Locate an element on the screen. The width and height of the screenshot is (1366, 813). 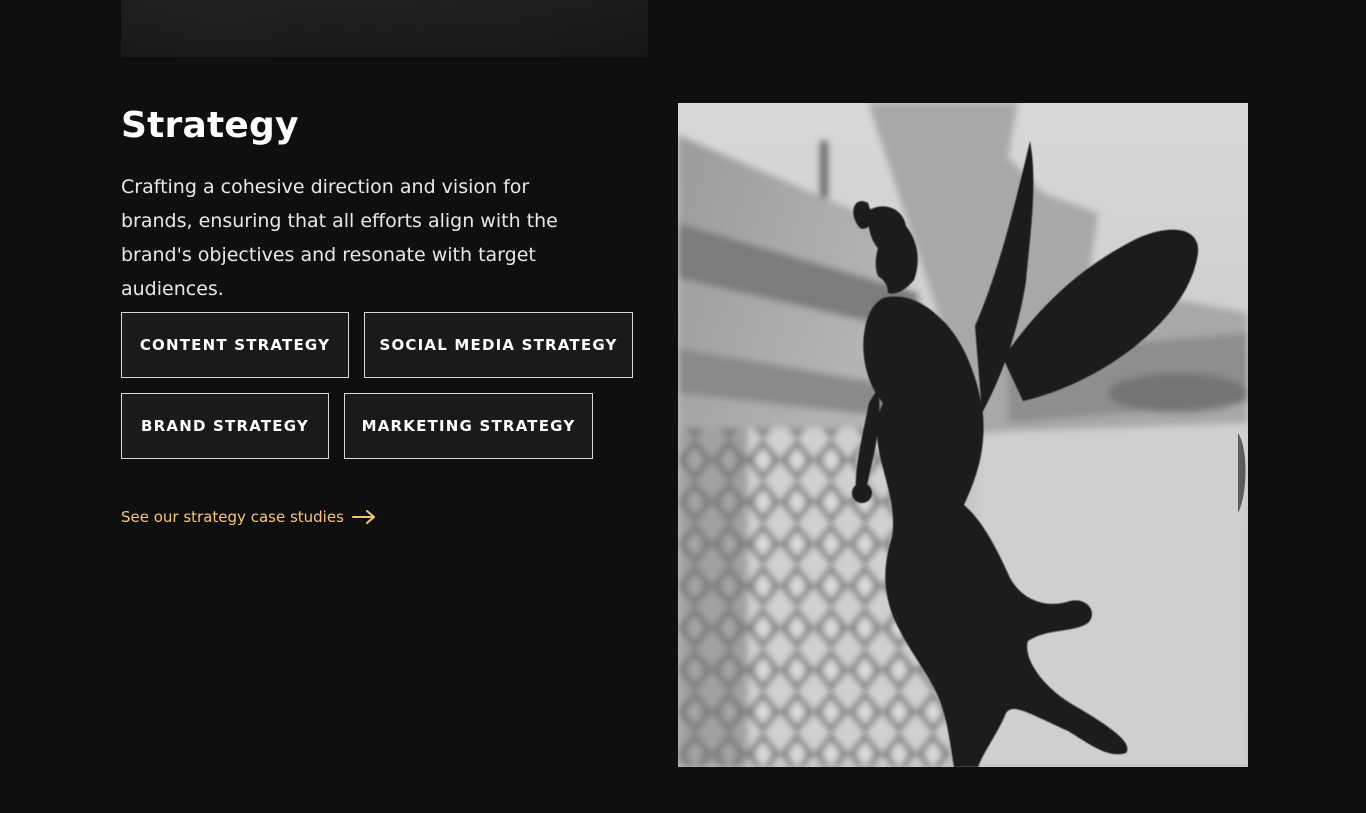
content-strategy-tag: CONTENT STRATEGY is located at coordinates (235, 345).